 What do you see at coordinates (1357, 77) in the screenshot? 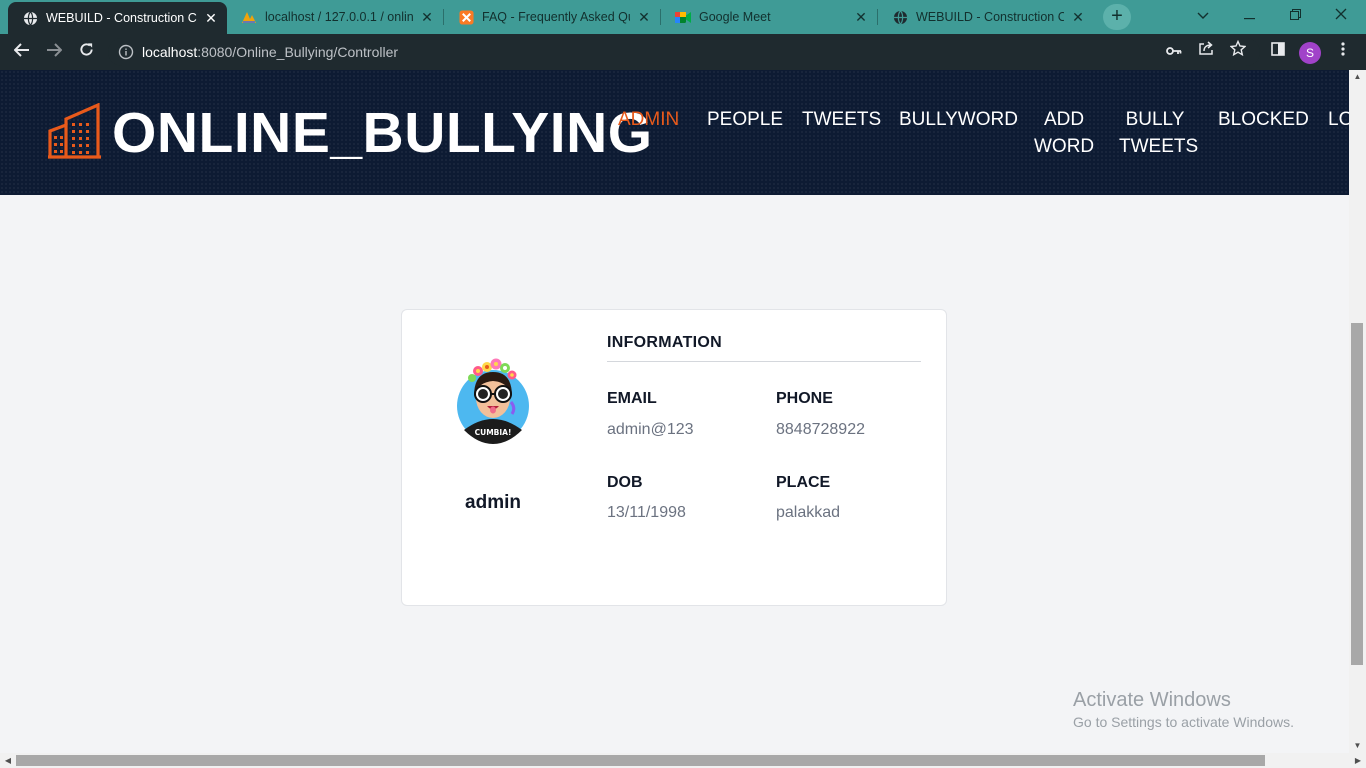
I see `scroll-up-icon: ▲` at bounding box center [1357, 77].